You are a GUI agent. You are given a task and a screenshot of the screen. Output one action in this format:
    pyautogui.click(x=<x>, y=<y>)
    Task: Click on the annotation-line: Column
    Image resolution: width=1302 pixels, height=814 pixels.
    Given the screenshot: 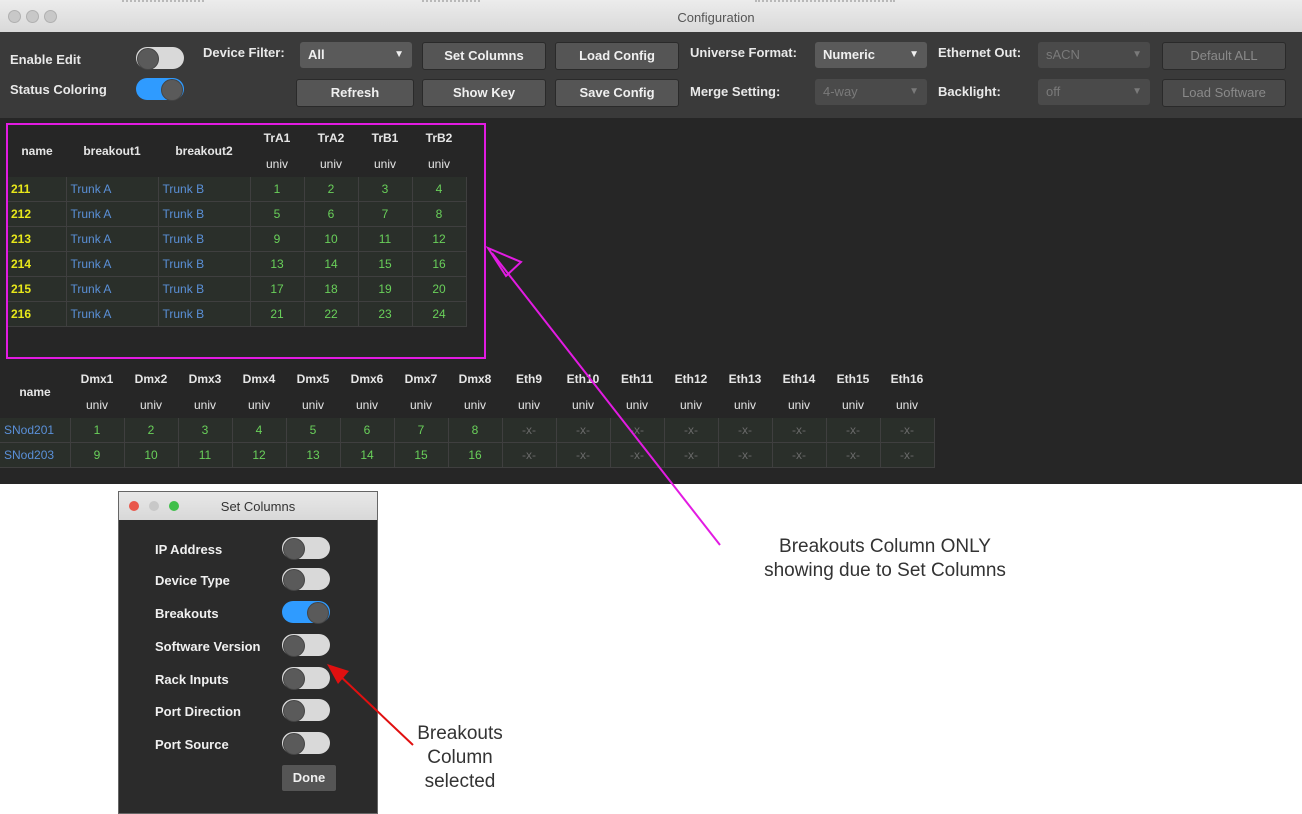 What is the action you would take?
    pyautogui.click(x=460, y=757)
    